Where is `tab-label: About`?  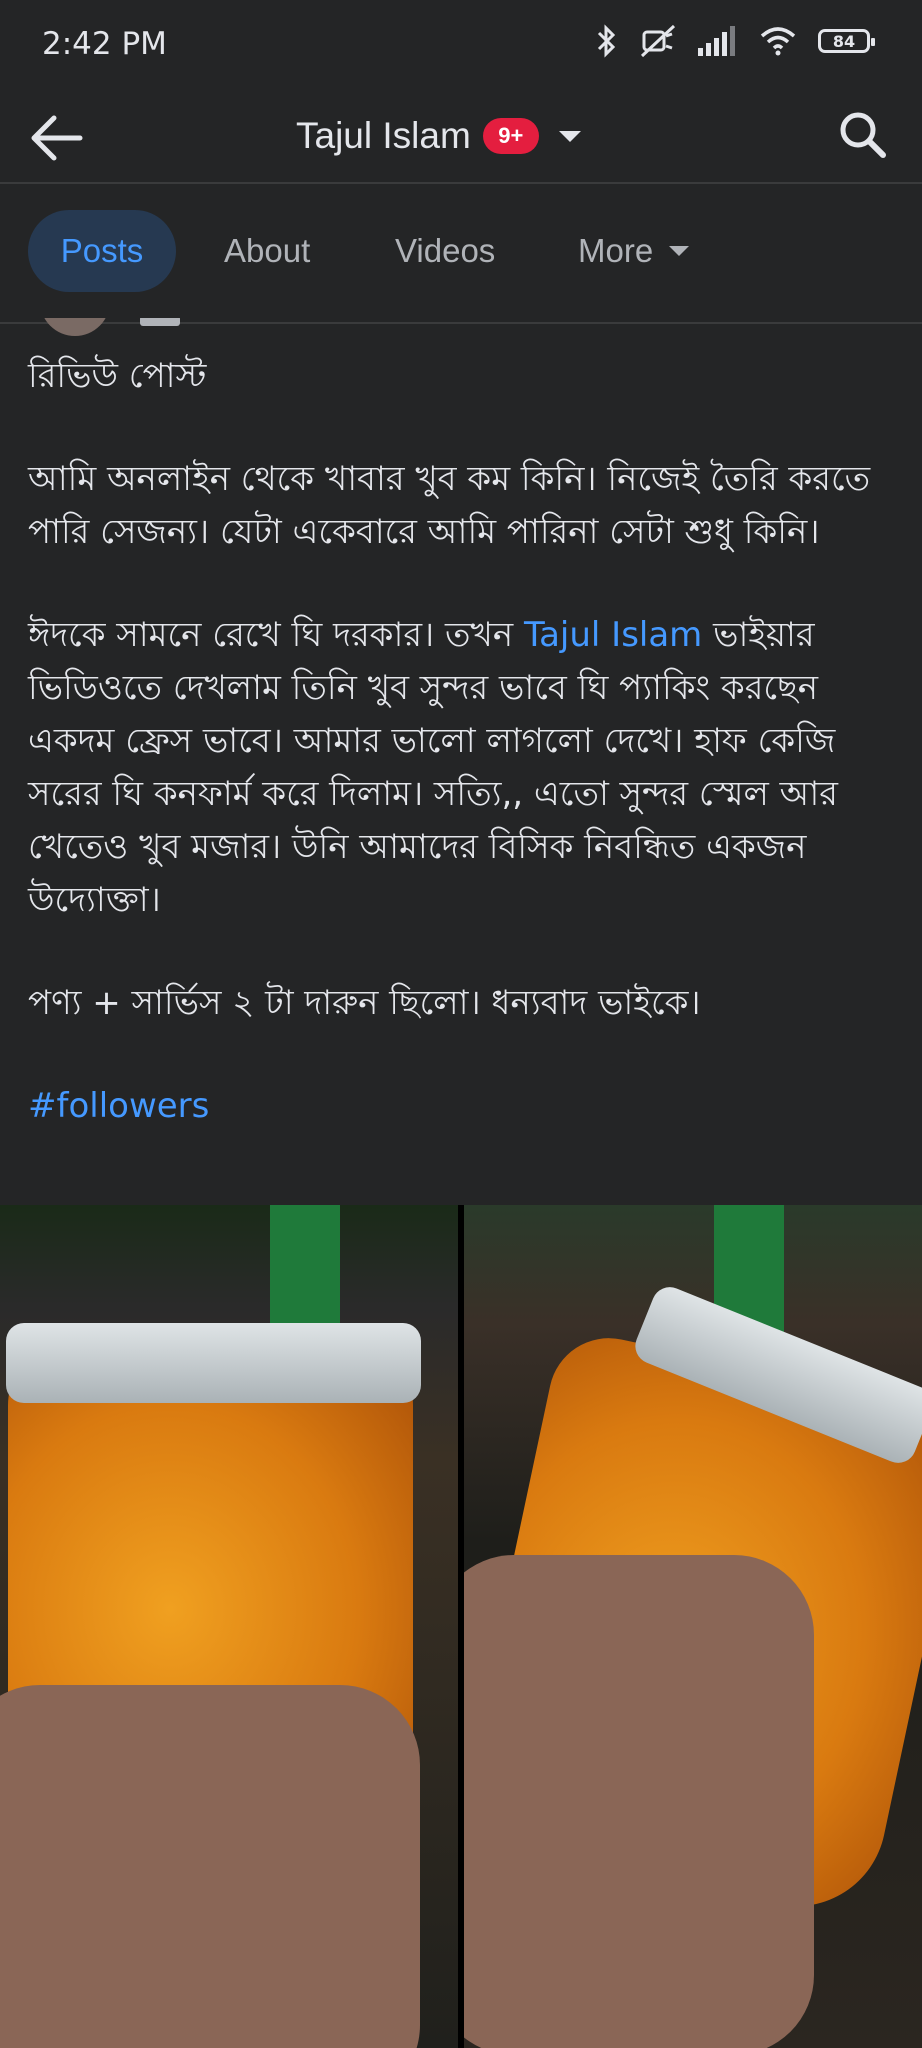
tab-label: About is located at coordinates (267, 250).